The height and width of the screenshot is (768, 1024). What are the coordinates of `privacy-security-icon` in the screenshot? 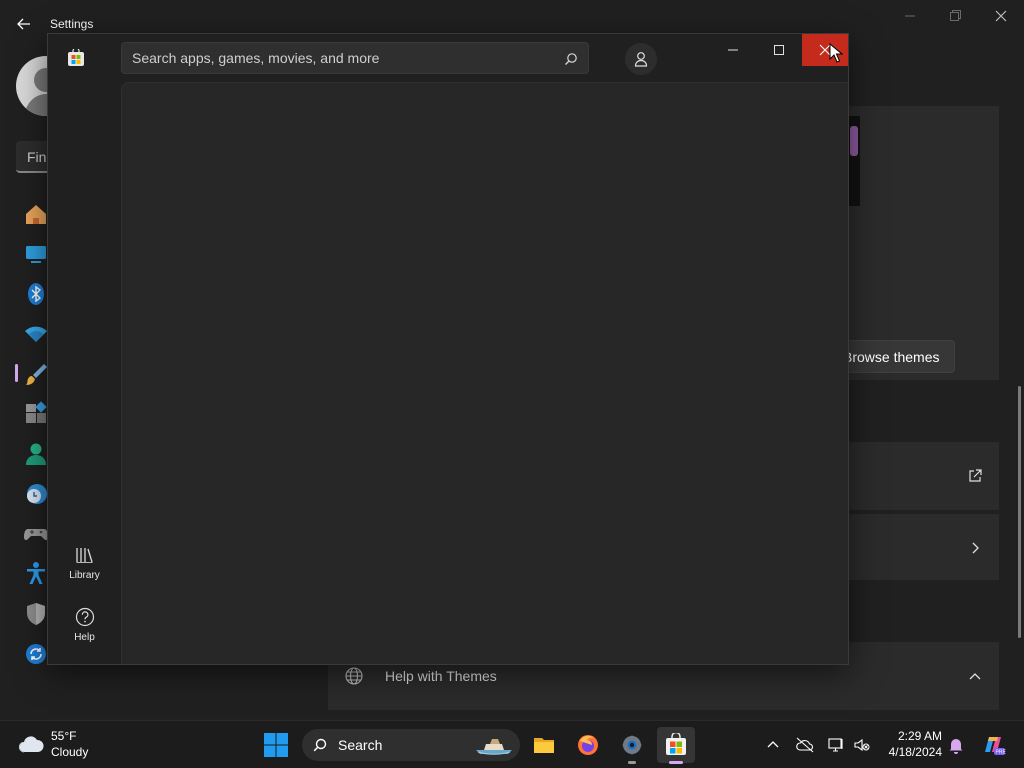 It's located at (36, 614).